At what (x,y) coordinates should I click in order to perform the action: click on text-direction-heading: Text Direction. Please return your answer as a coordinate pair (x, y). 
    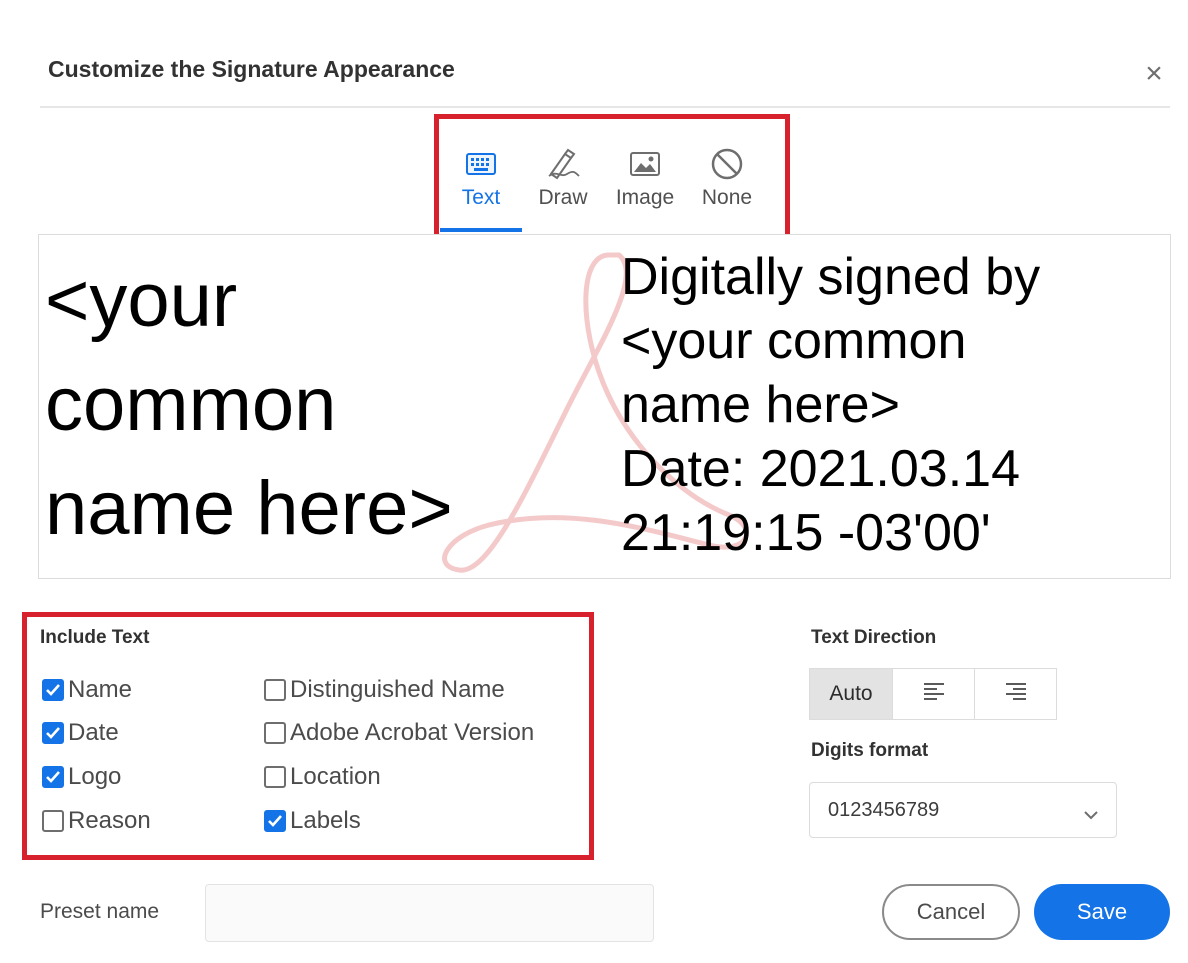
    Looking at the image, I should click on (874, 637).